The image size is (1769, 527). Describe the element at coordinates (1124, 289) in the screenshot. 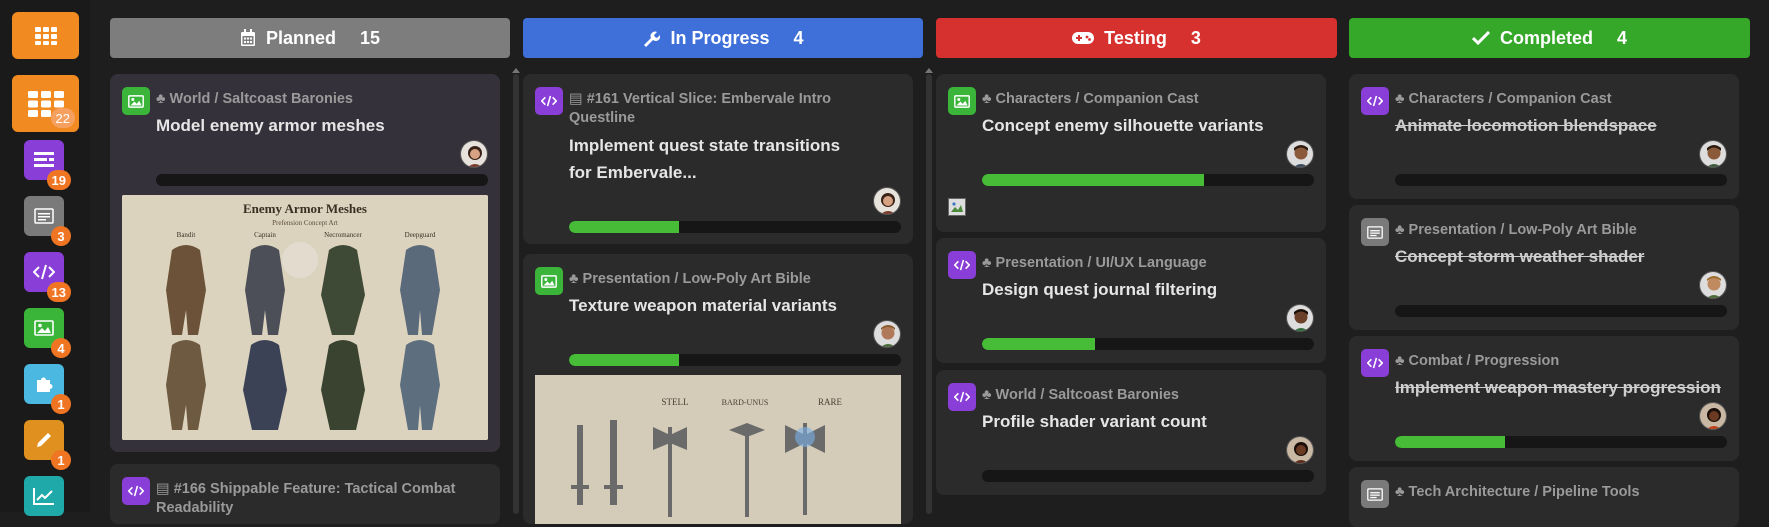

I see `card-title: Design quest journal filtering` at that location.